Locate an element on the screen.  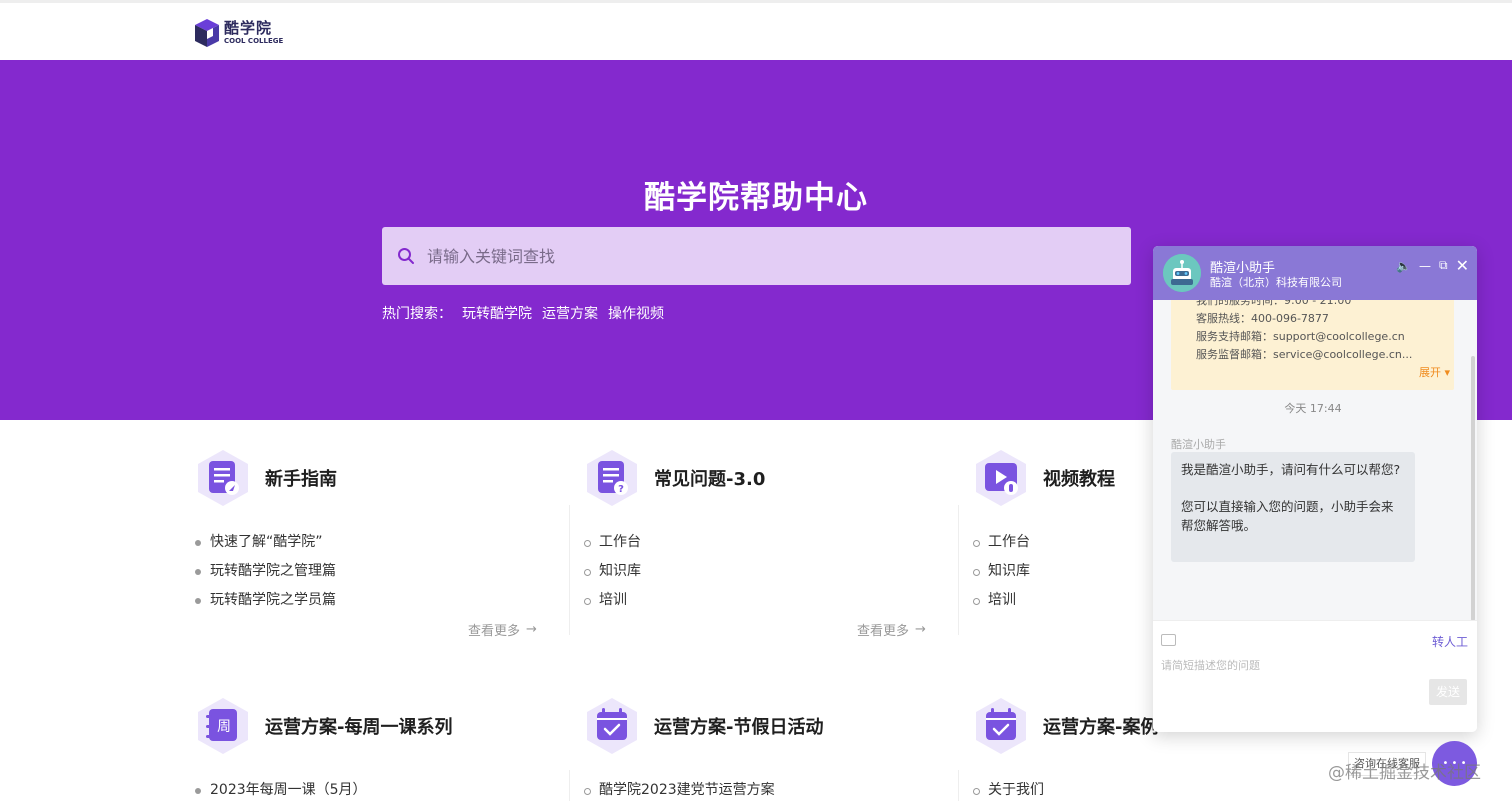
list-item: 培训 is located at coordinates (764, 600).